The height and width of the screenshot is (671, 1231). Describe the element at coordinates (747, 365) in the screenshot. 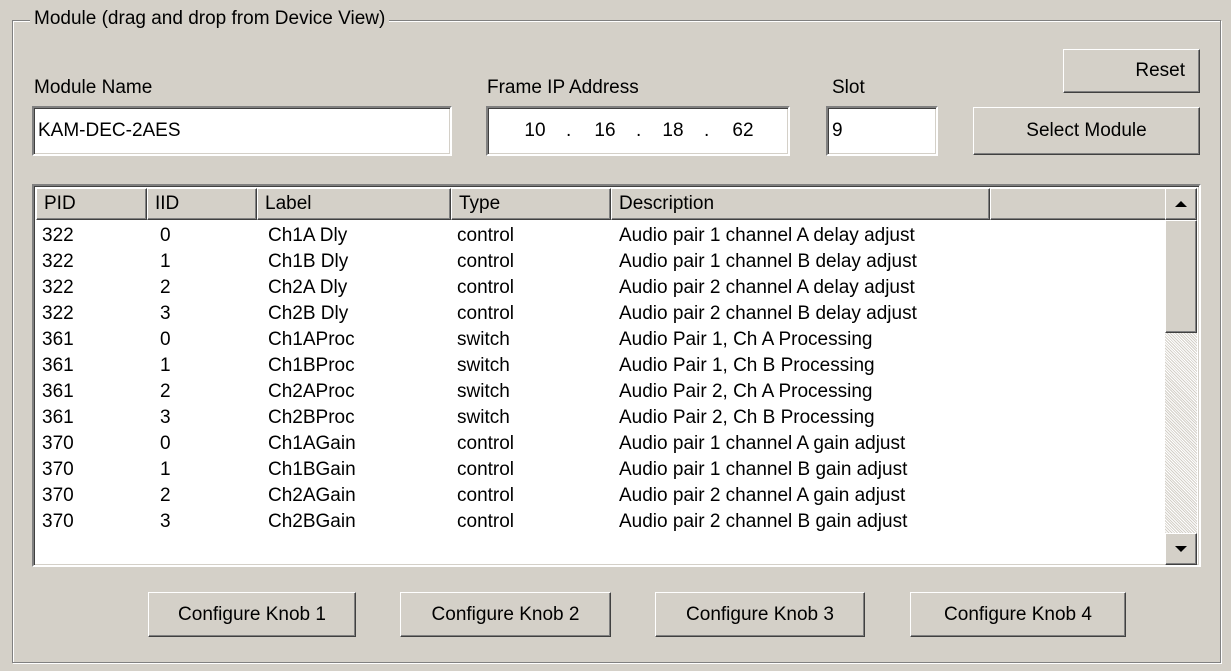

I see `cell-description: Audio Pair 1, Ch B Processing` at that location.